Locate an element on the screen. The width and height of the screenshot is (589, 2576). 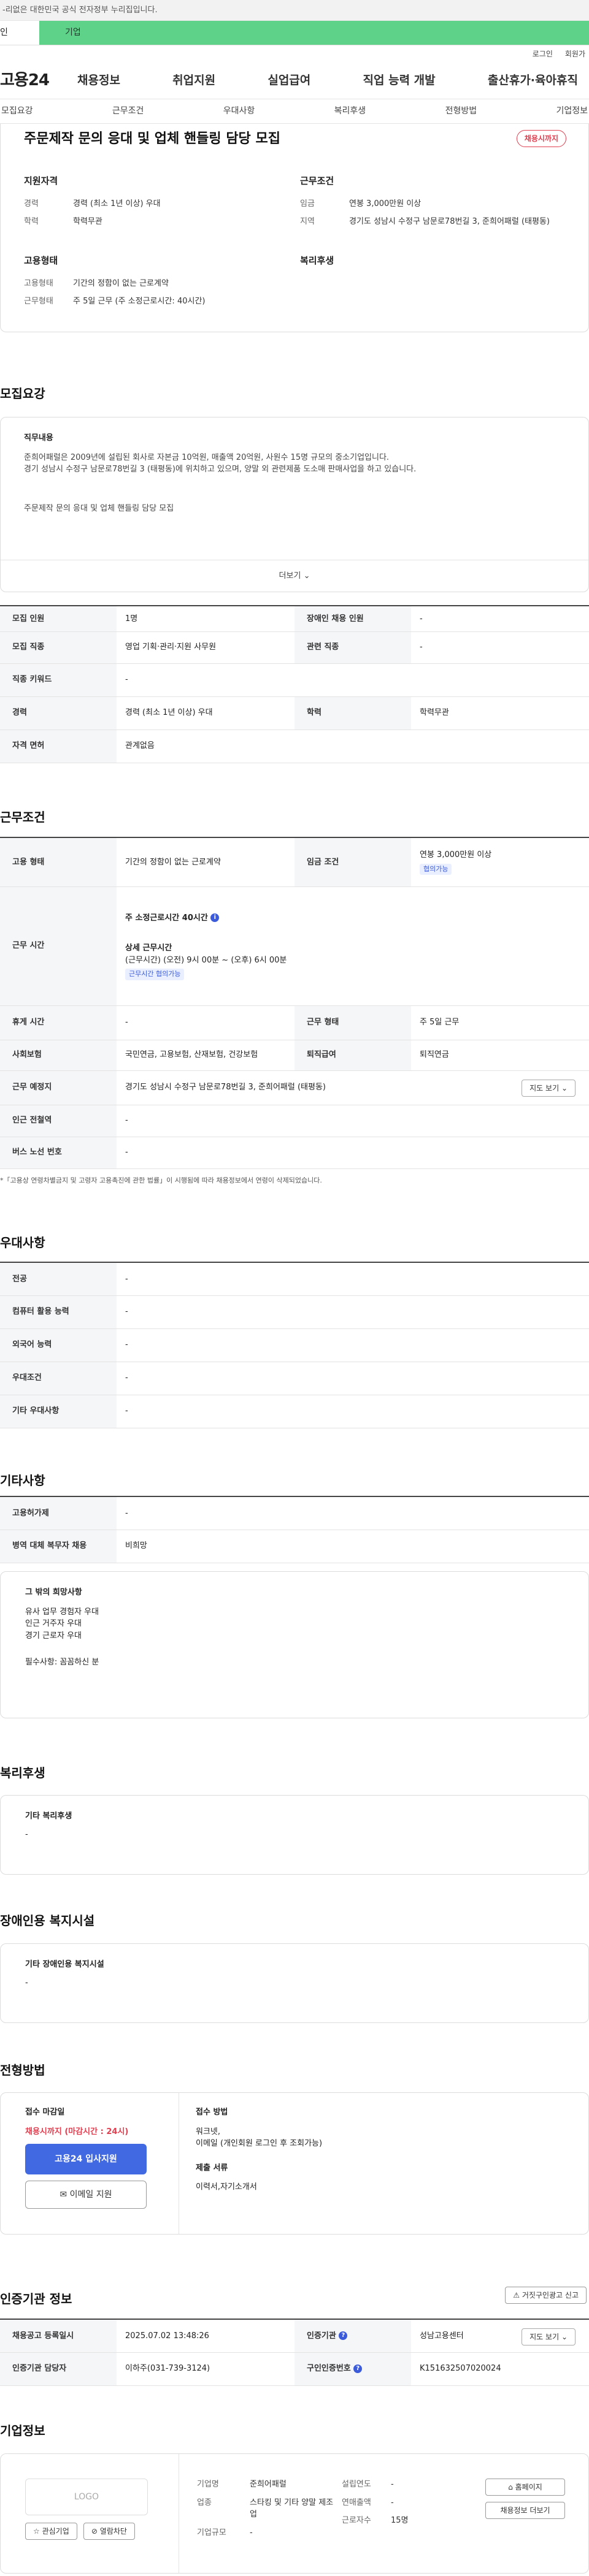
edu-value: 학력무관 is located at coordinates (87, 221).